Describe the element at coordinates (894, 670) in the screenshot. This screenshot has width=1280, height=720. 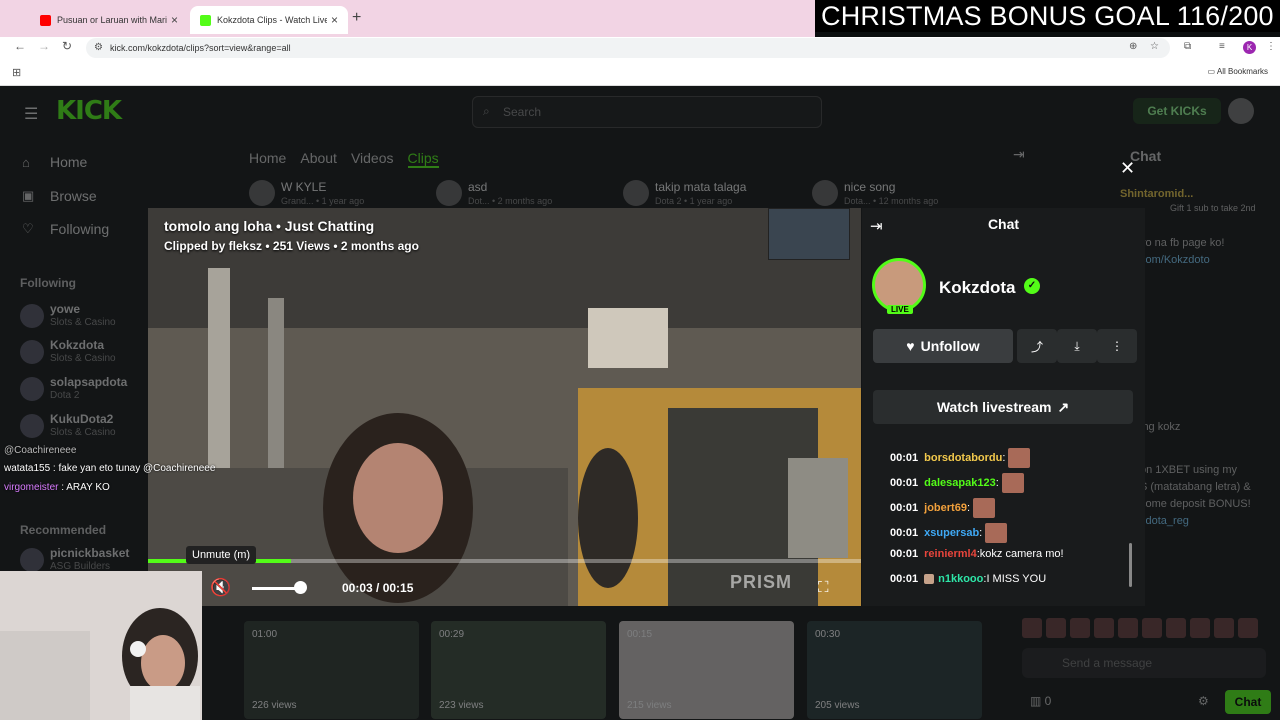
I see `clip-thumbnail: 00:30 205 views` at that location.